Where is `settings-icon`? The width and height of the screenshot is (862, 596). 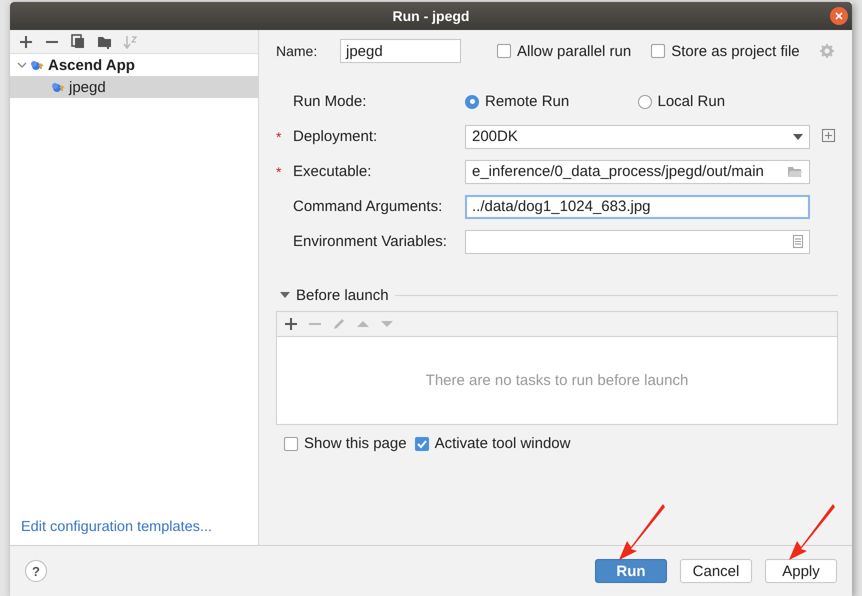
settings-icon is located at coordinates (827, 51).